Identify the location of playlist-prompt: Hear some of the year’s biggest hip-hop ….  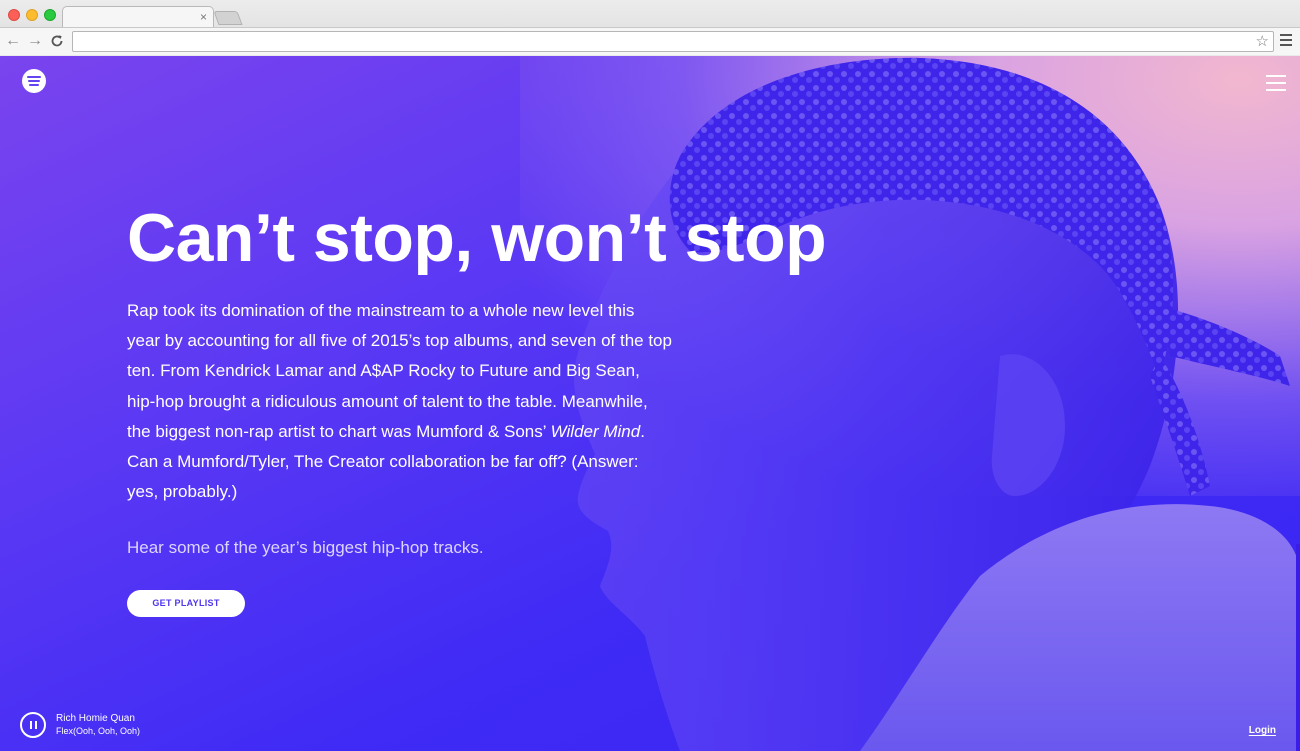
(305, 547).